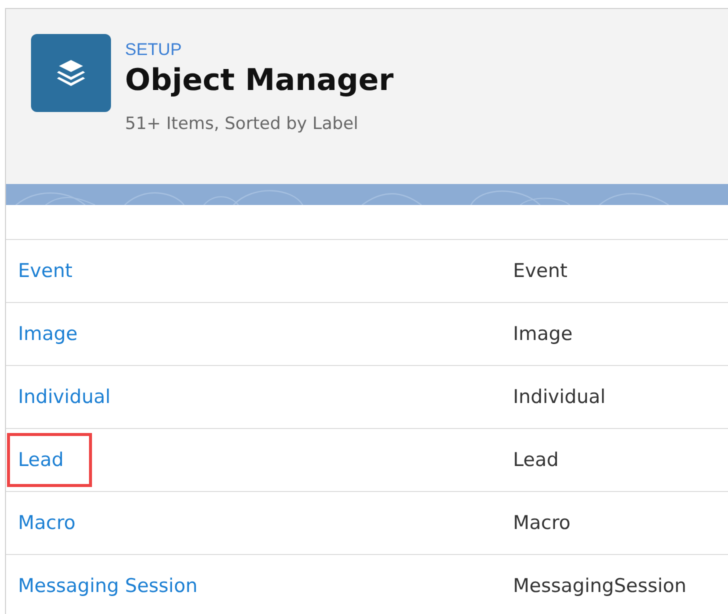  Describe the element at coordinates (559, 397) in the screenshot. I see `api-name: Individual` at that location.